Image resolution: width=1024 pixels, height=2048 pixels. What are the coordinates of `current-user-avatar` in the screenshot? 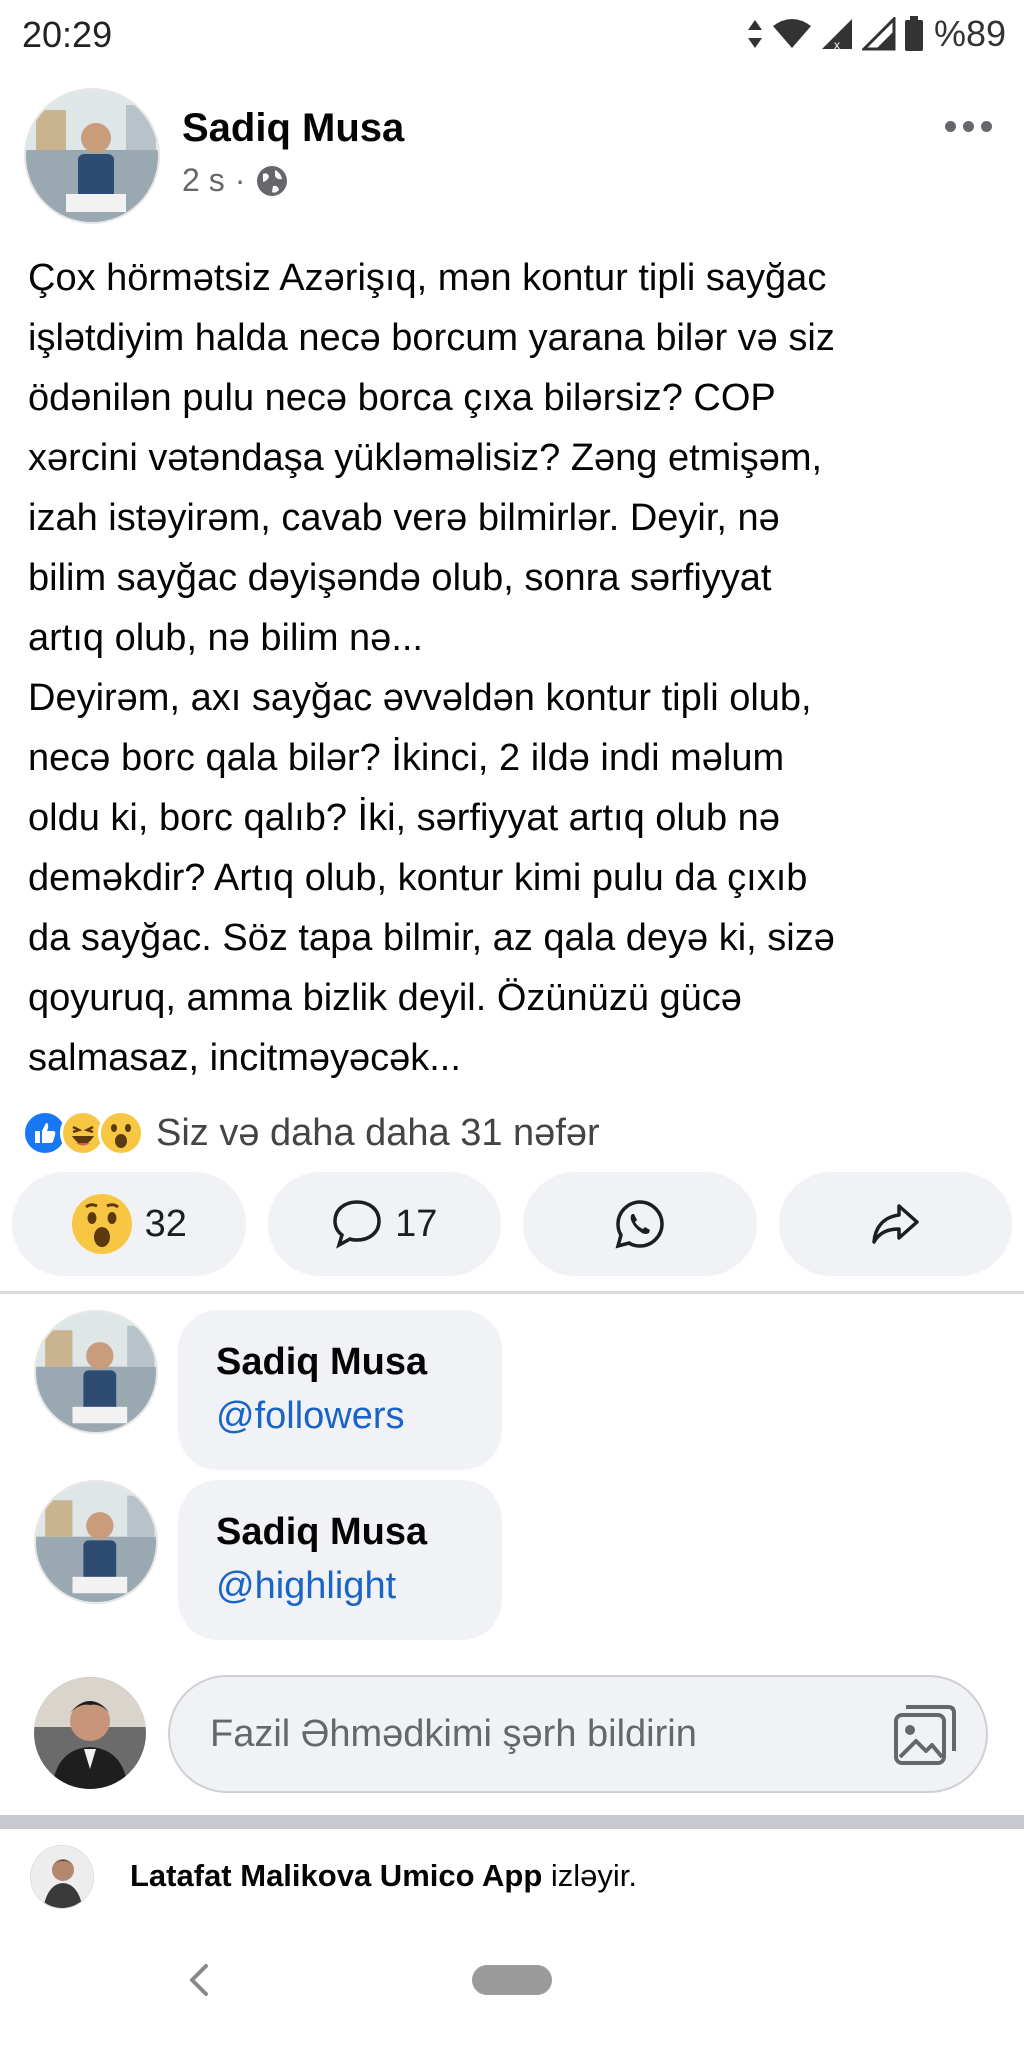 It's located at (90, 1733).